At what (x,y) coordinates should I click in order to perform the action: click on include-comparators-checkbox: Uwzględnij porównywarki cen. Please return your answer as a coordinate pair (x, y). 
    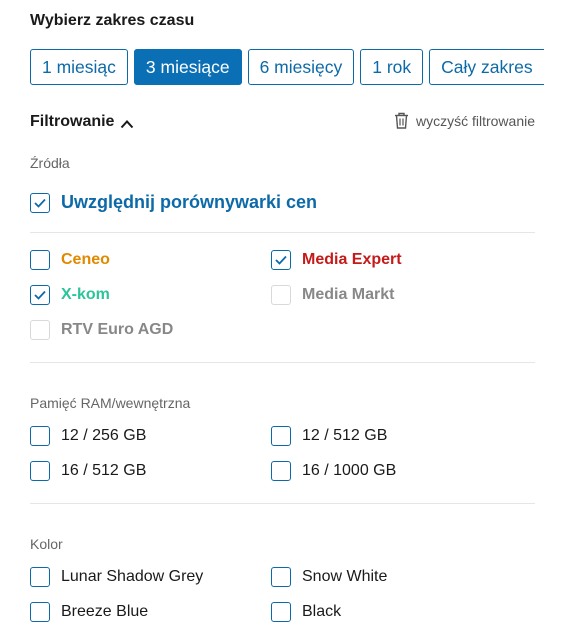
    Looking at the image, I should click on (173, 202).